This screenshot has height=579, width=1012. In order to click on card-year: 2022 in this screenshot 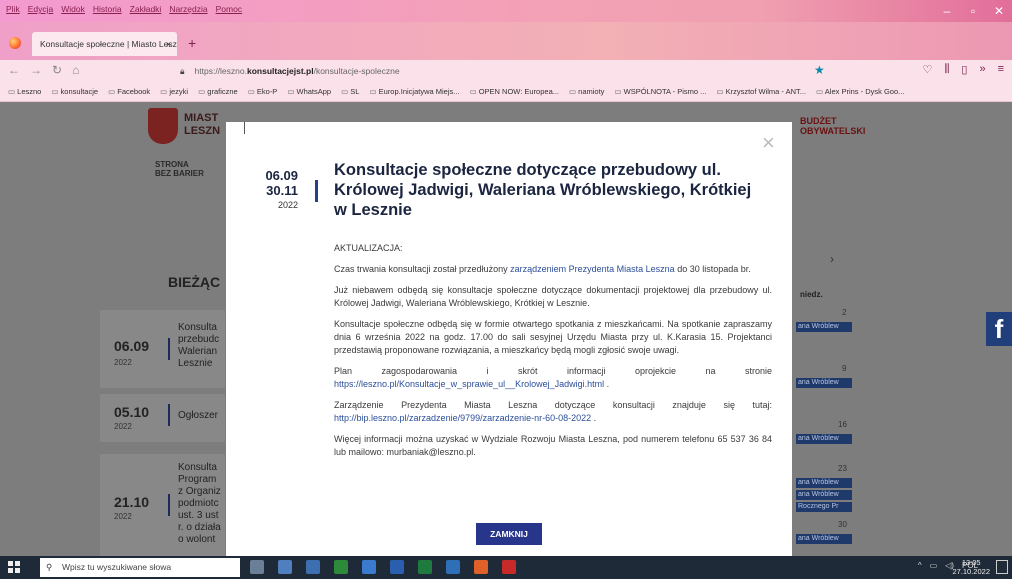, I will do `click(123, 426)`.